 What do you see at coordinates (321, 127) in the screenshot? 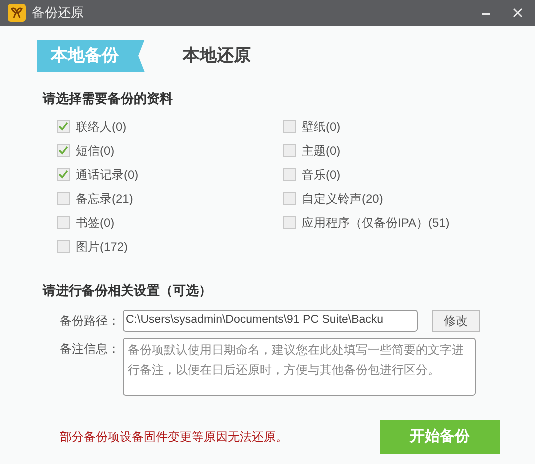
I see `checkbox-label: 壁纸(0)` at bounding box center [321, 127].